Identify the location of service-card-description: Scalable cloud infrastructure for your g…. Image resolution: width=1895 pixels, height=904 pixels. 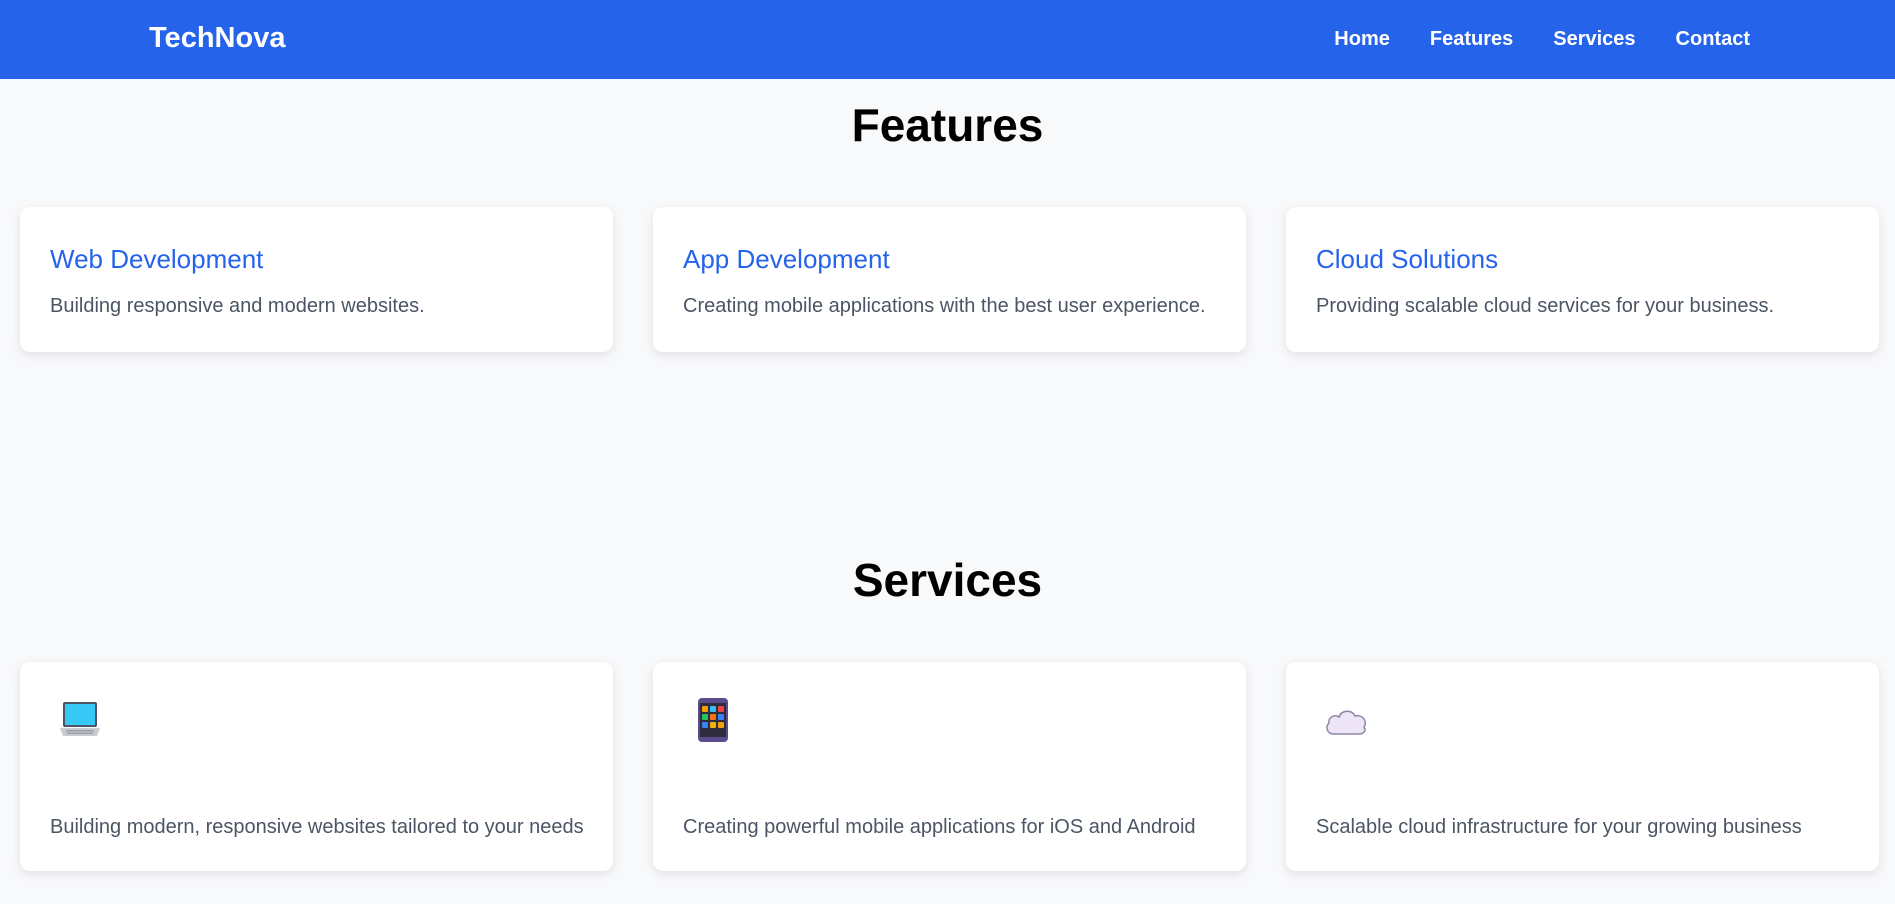
(1559, 827).